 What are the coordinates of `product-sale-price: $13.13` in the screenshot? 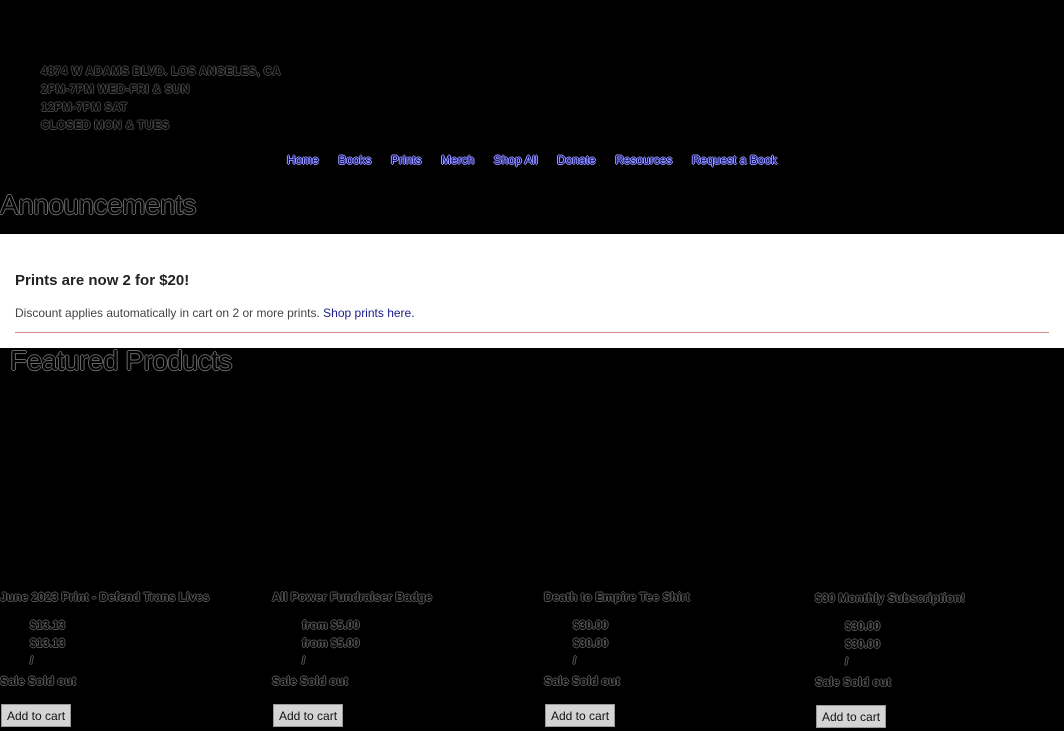 It's located at (48, 644).